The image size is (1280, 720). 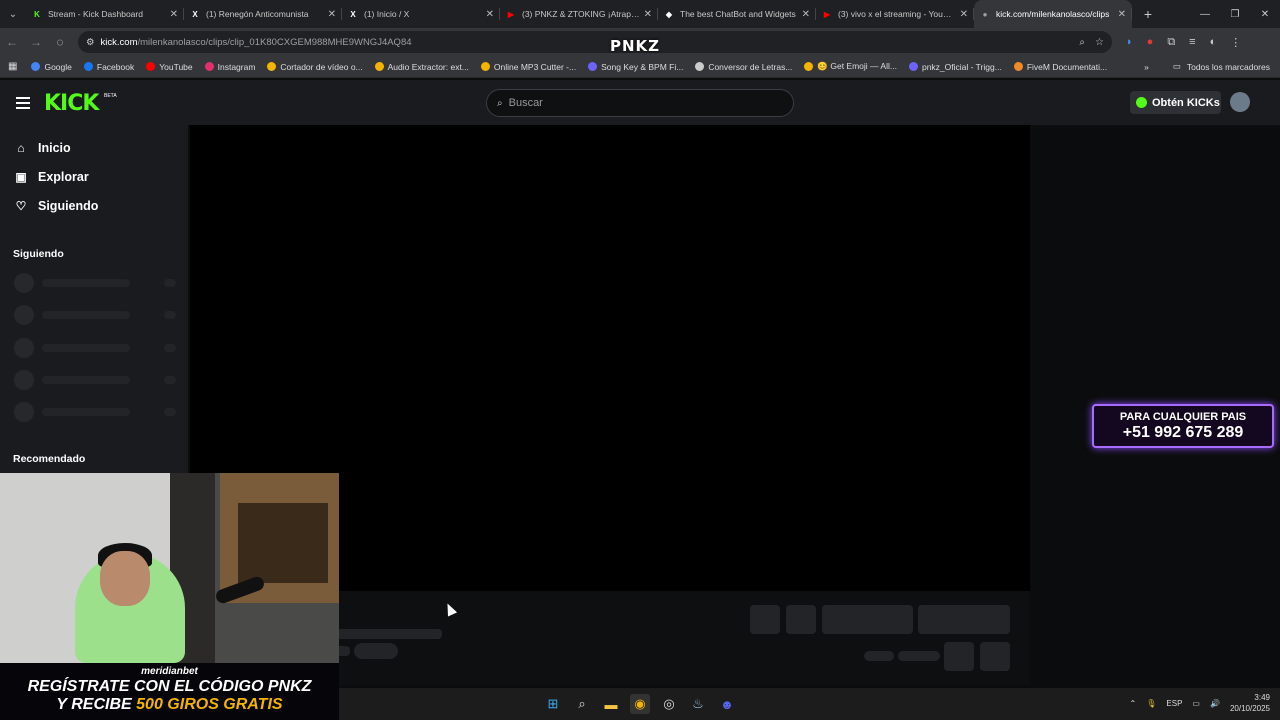 I want to click on more-bookmarks-icon: », so click(x=1146, y=67).